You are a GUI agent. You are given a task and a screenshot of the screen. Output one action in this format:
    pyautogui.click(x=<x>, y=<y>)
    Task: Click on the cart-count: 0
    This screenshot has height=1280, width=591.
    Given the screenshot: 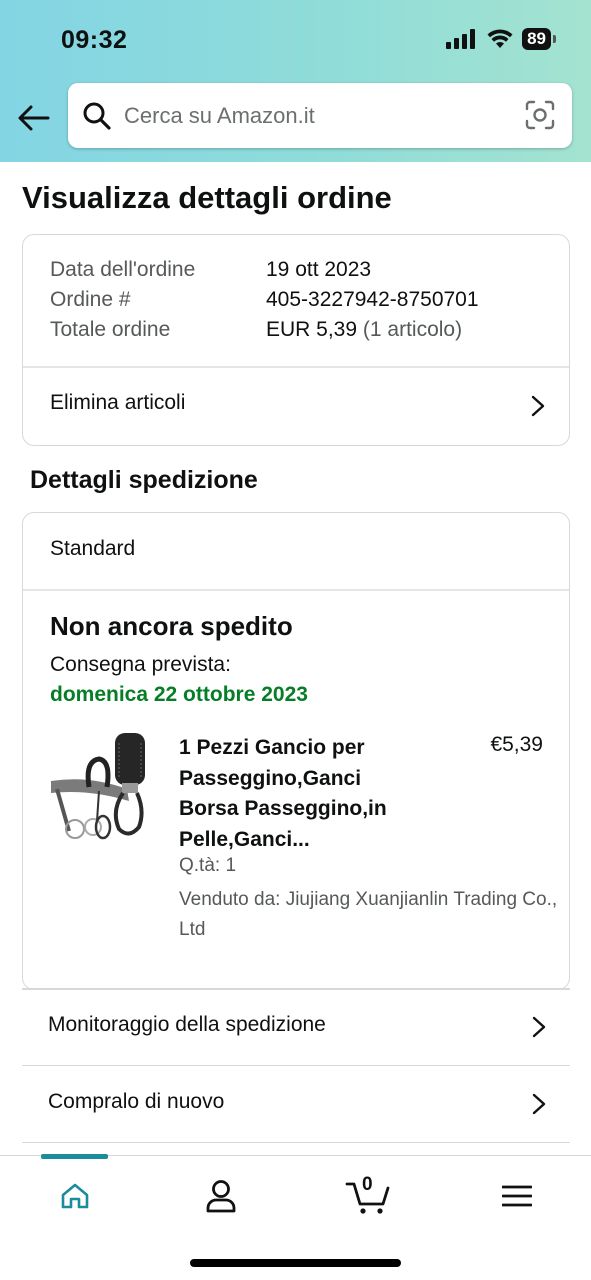 What is the action you would take?
    pyautogui.click(x=367, y=1184)
    